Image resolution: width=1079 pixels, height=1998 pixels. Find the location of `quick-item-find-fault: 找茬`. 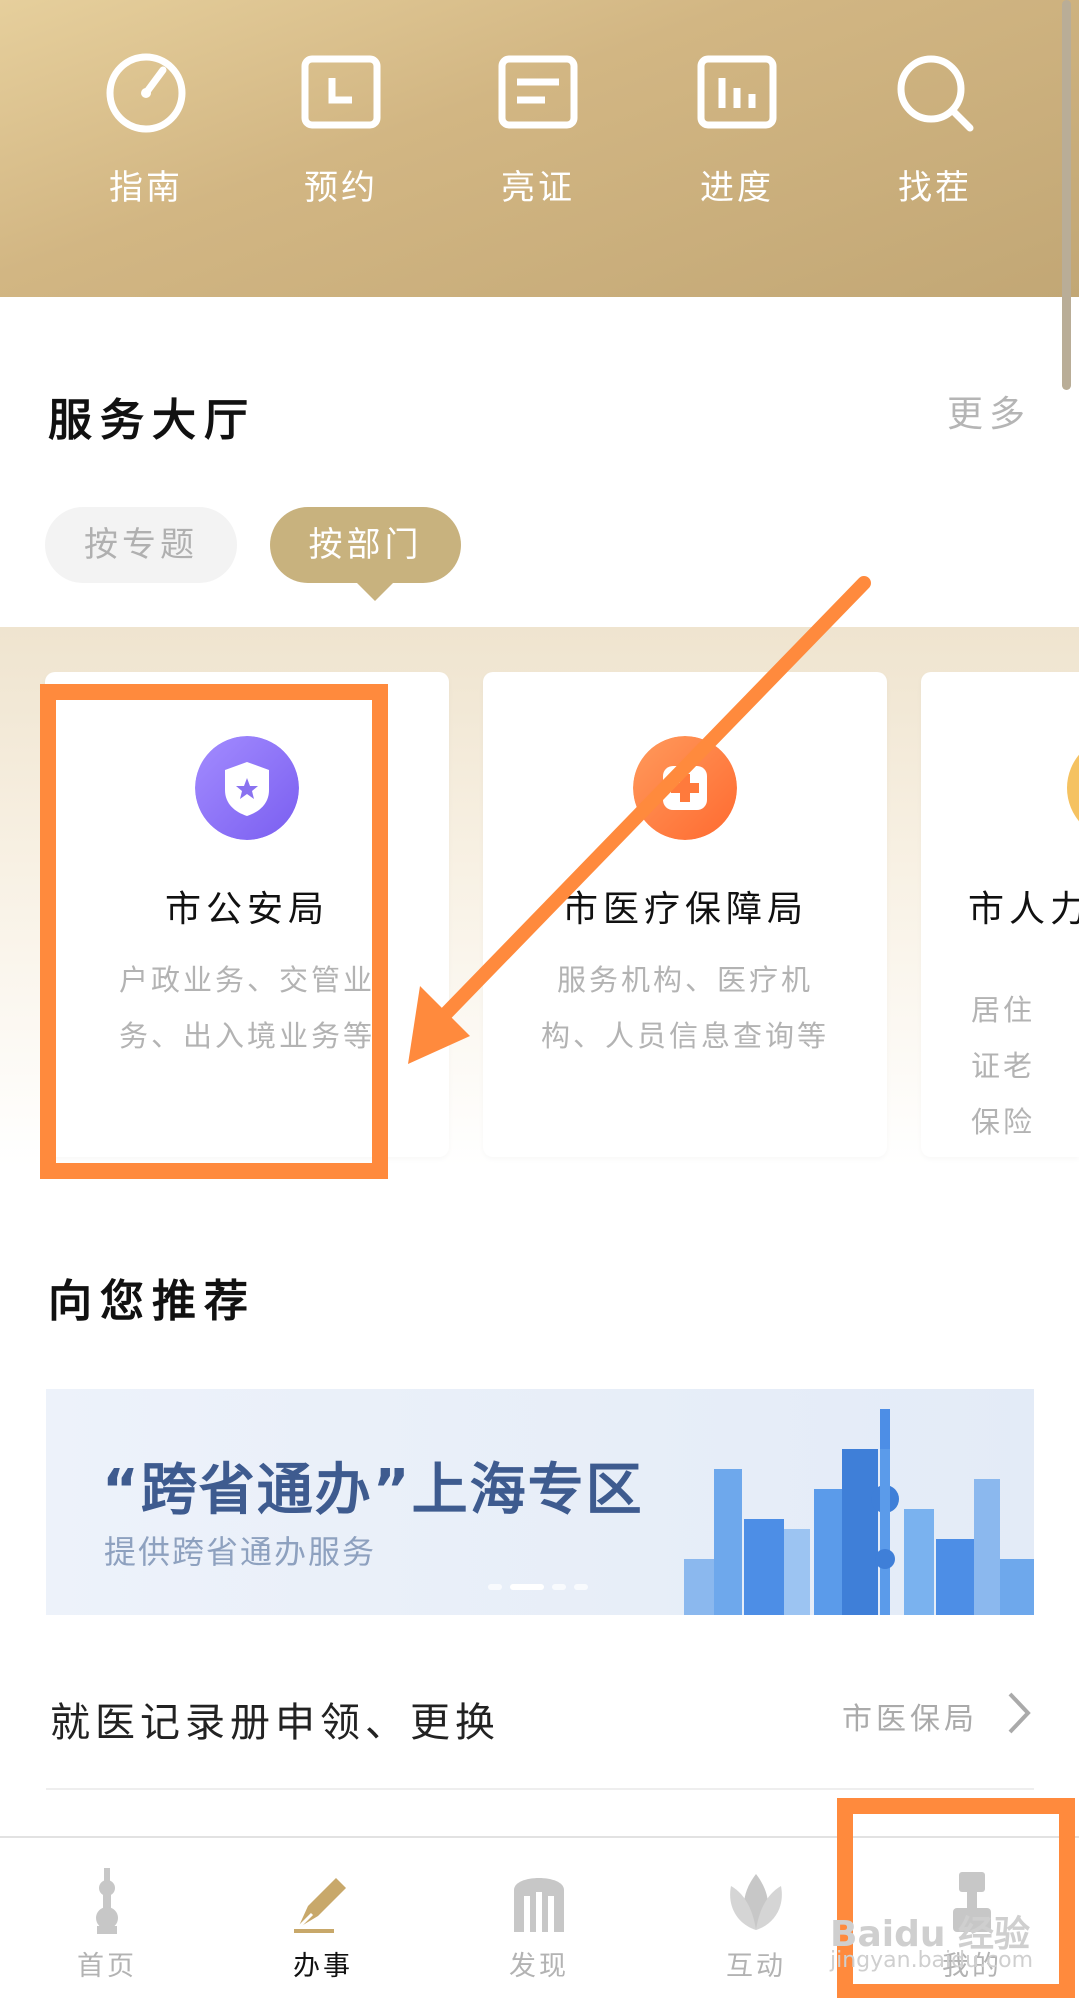

quick-item-find-fault: 找茬 is located at coordinates (935, 128).